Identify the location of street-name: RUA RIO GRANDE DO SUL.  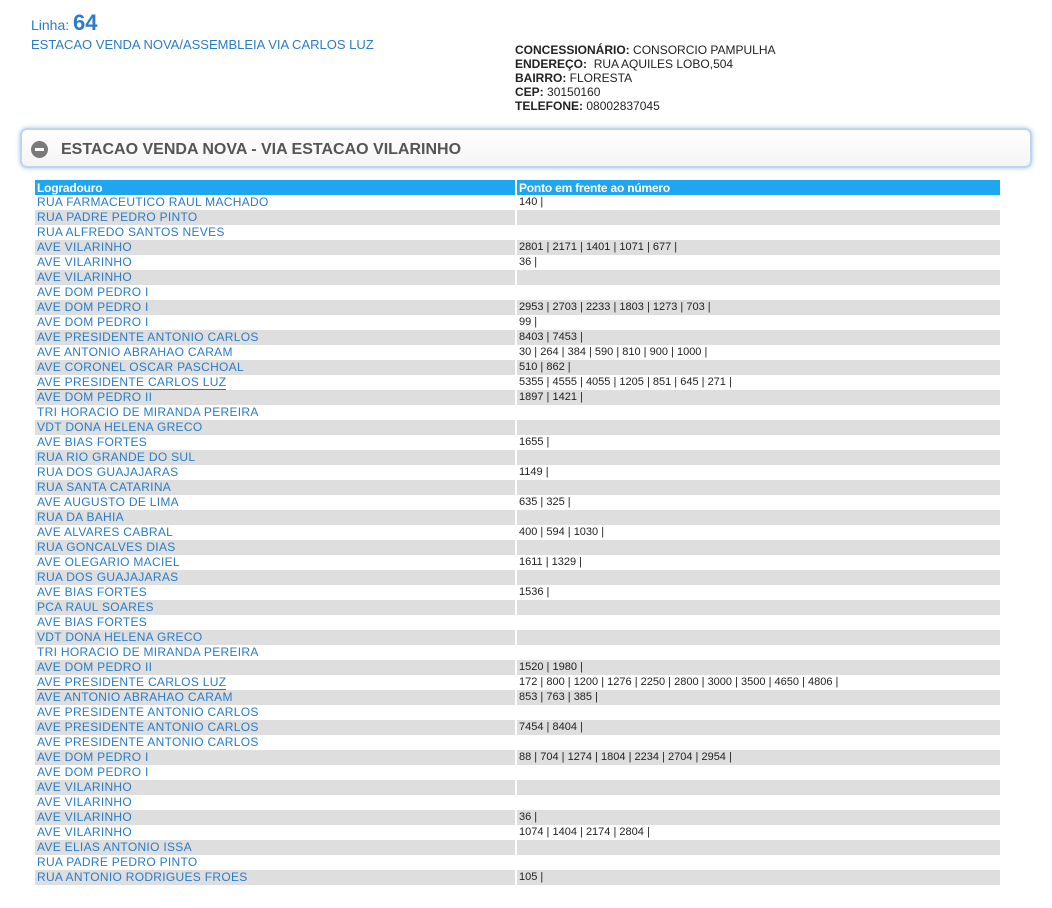
(116, 457).